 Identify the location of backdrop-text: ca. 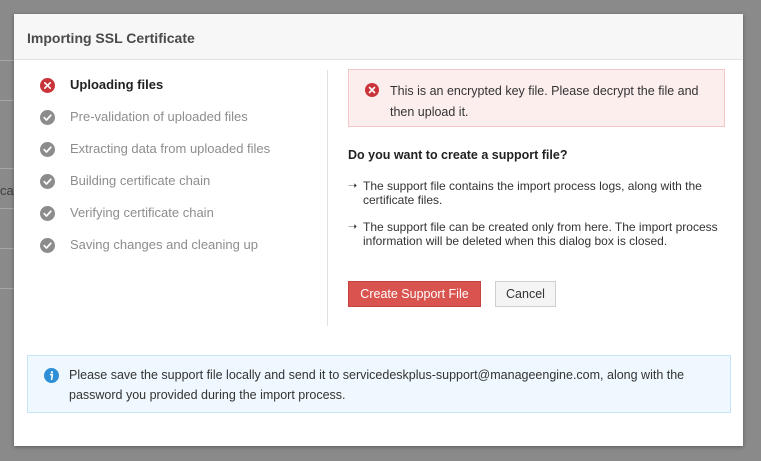
(7, 190).